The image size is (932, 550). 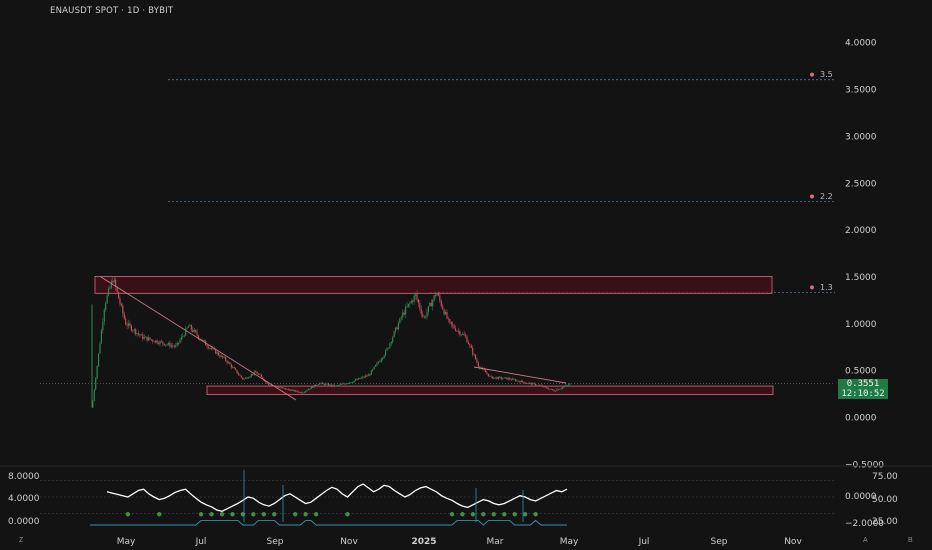 What do you see at coordinates (21, 540) in the screenshot?
I see `timezone-button: Z` at bounding box center [21, 540].